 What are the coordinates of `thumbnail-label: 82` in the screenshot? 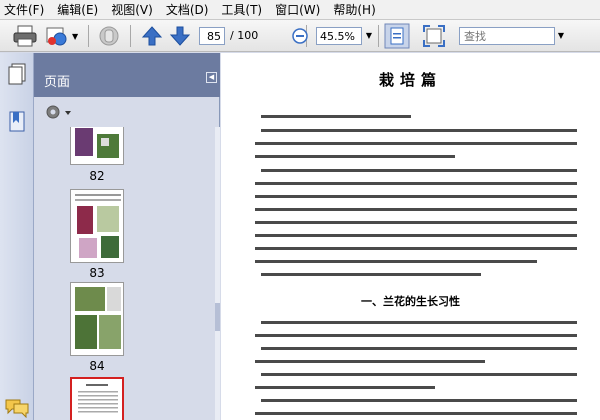 It's located at (97, 176).